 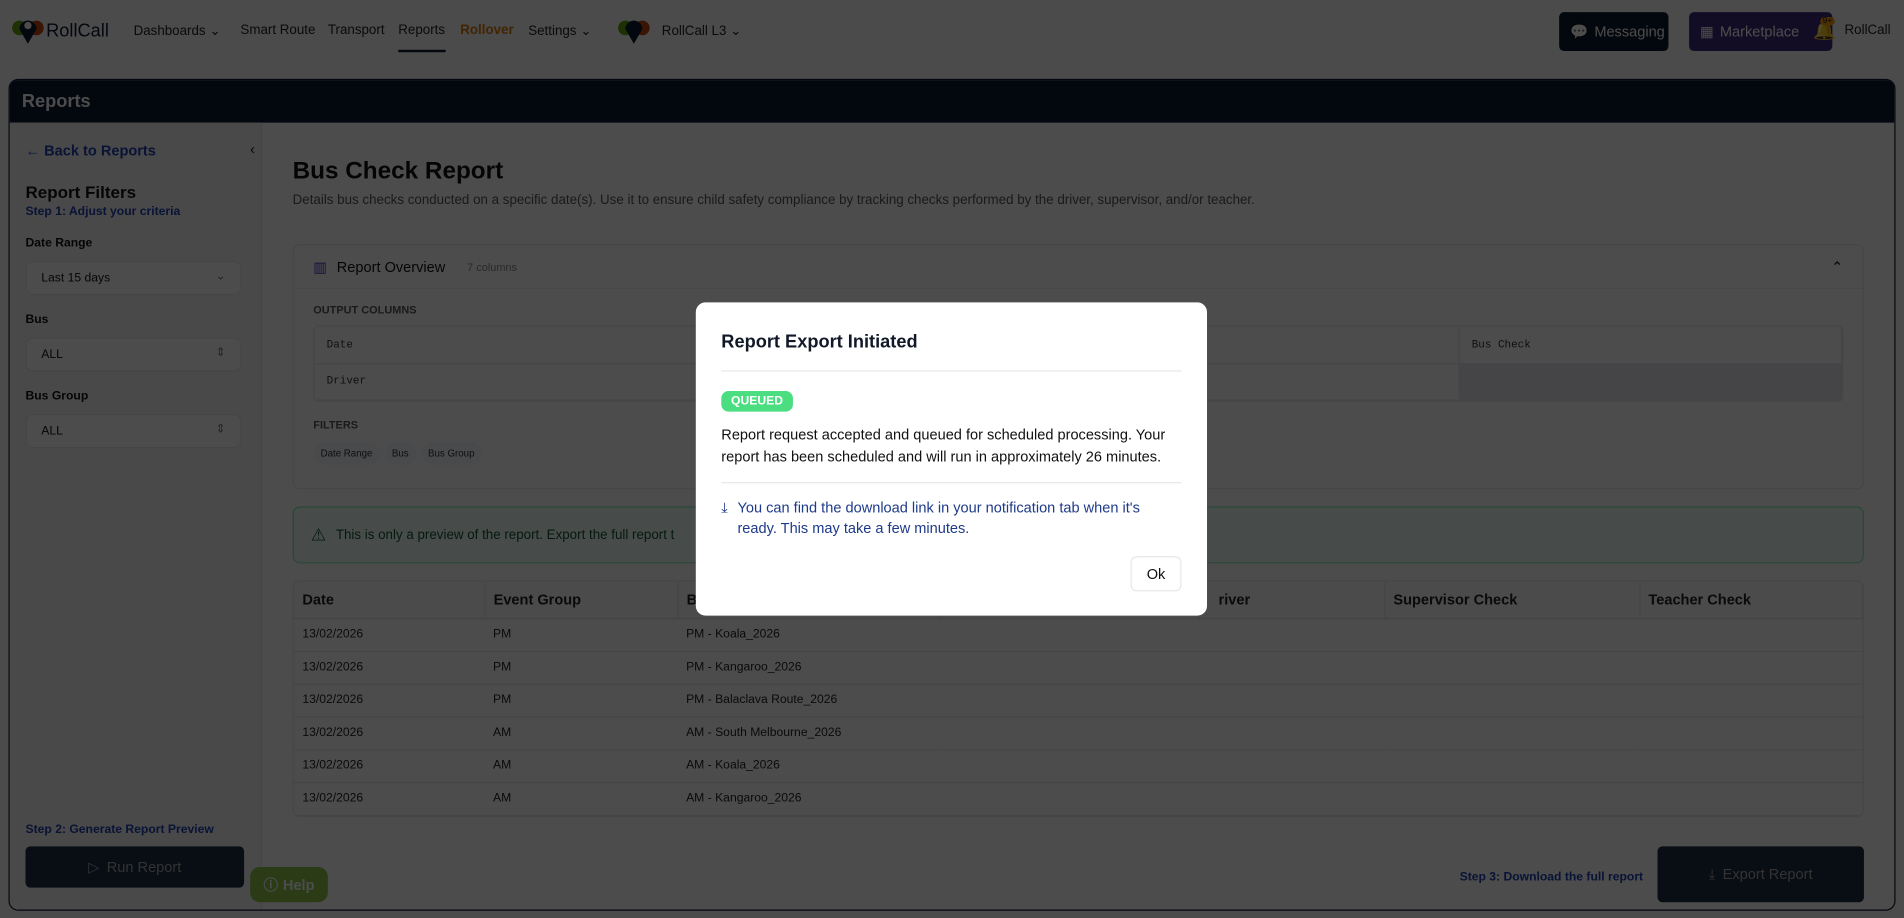 I want to click on brand-name: RollCall, so click(x=77, y=30).